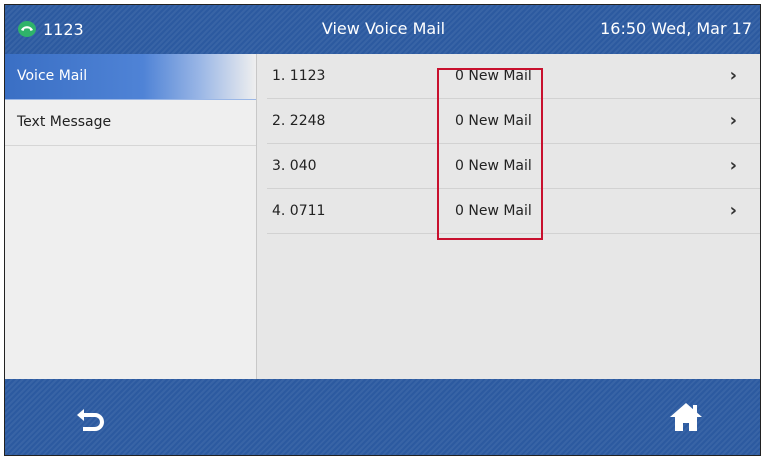  Describe the element at coordinates (382, 30) in the screenshot. I see `status-bar: 1123 View Voice Mail 16:50 Wed, Mar 17` at that location.